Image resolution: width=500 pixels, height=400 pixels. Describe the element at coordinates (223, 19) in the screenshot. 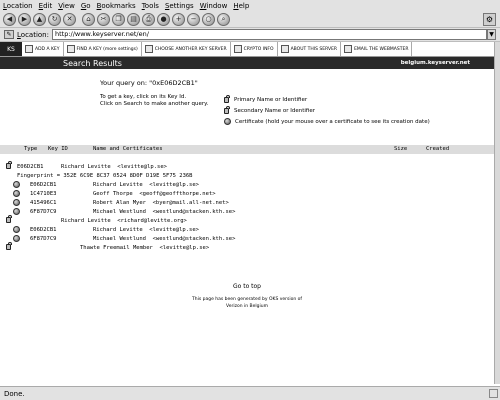

I see `find-icon: ⌕` at that location.